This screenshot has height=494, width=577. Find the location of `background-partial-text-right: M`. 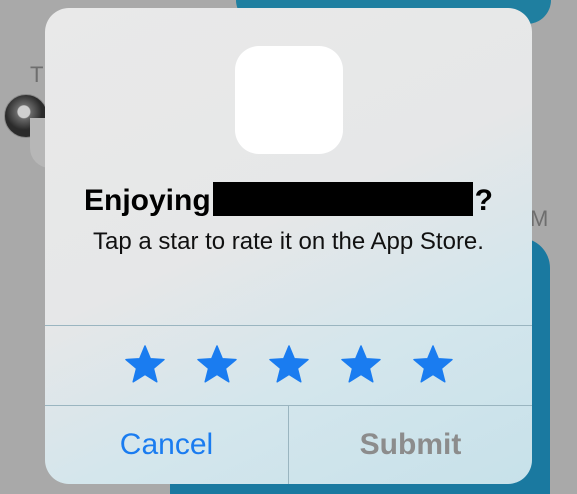

background-partial-text-right: M is located at coordinates (539, 218).